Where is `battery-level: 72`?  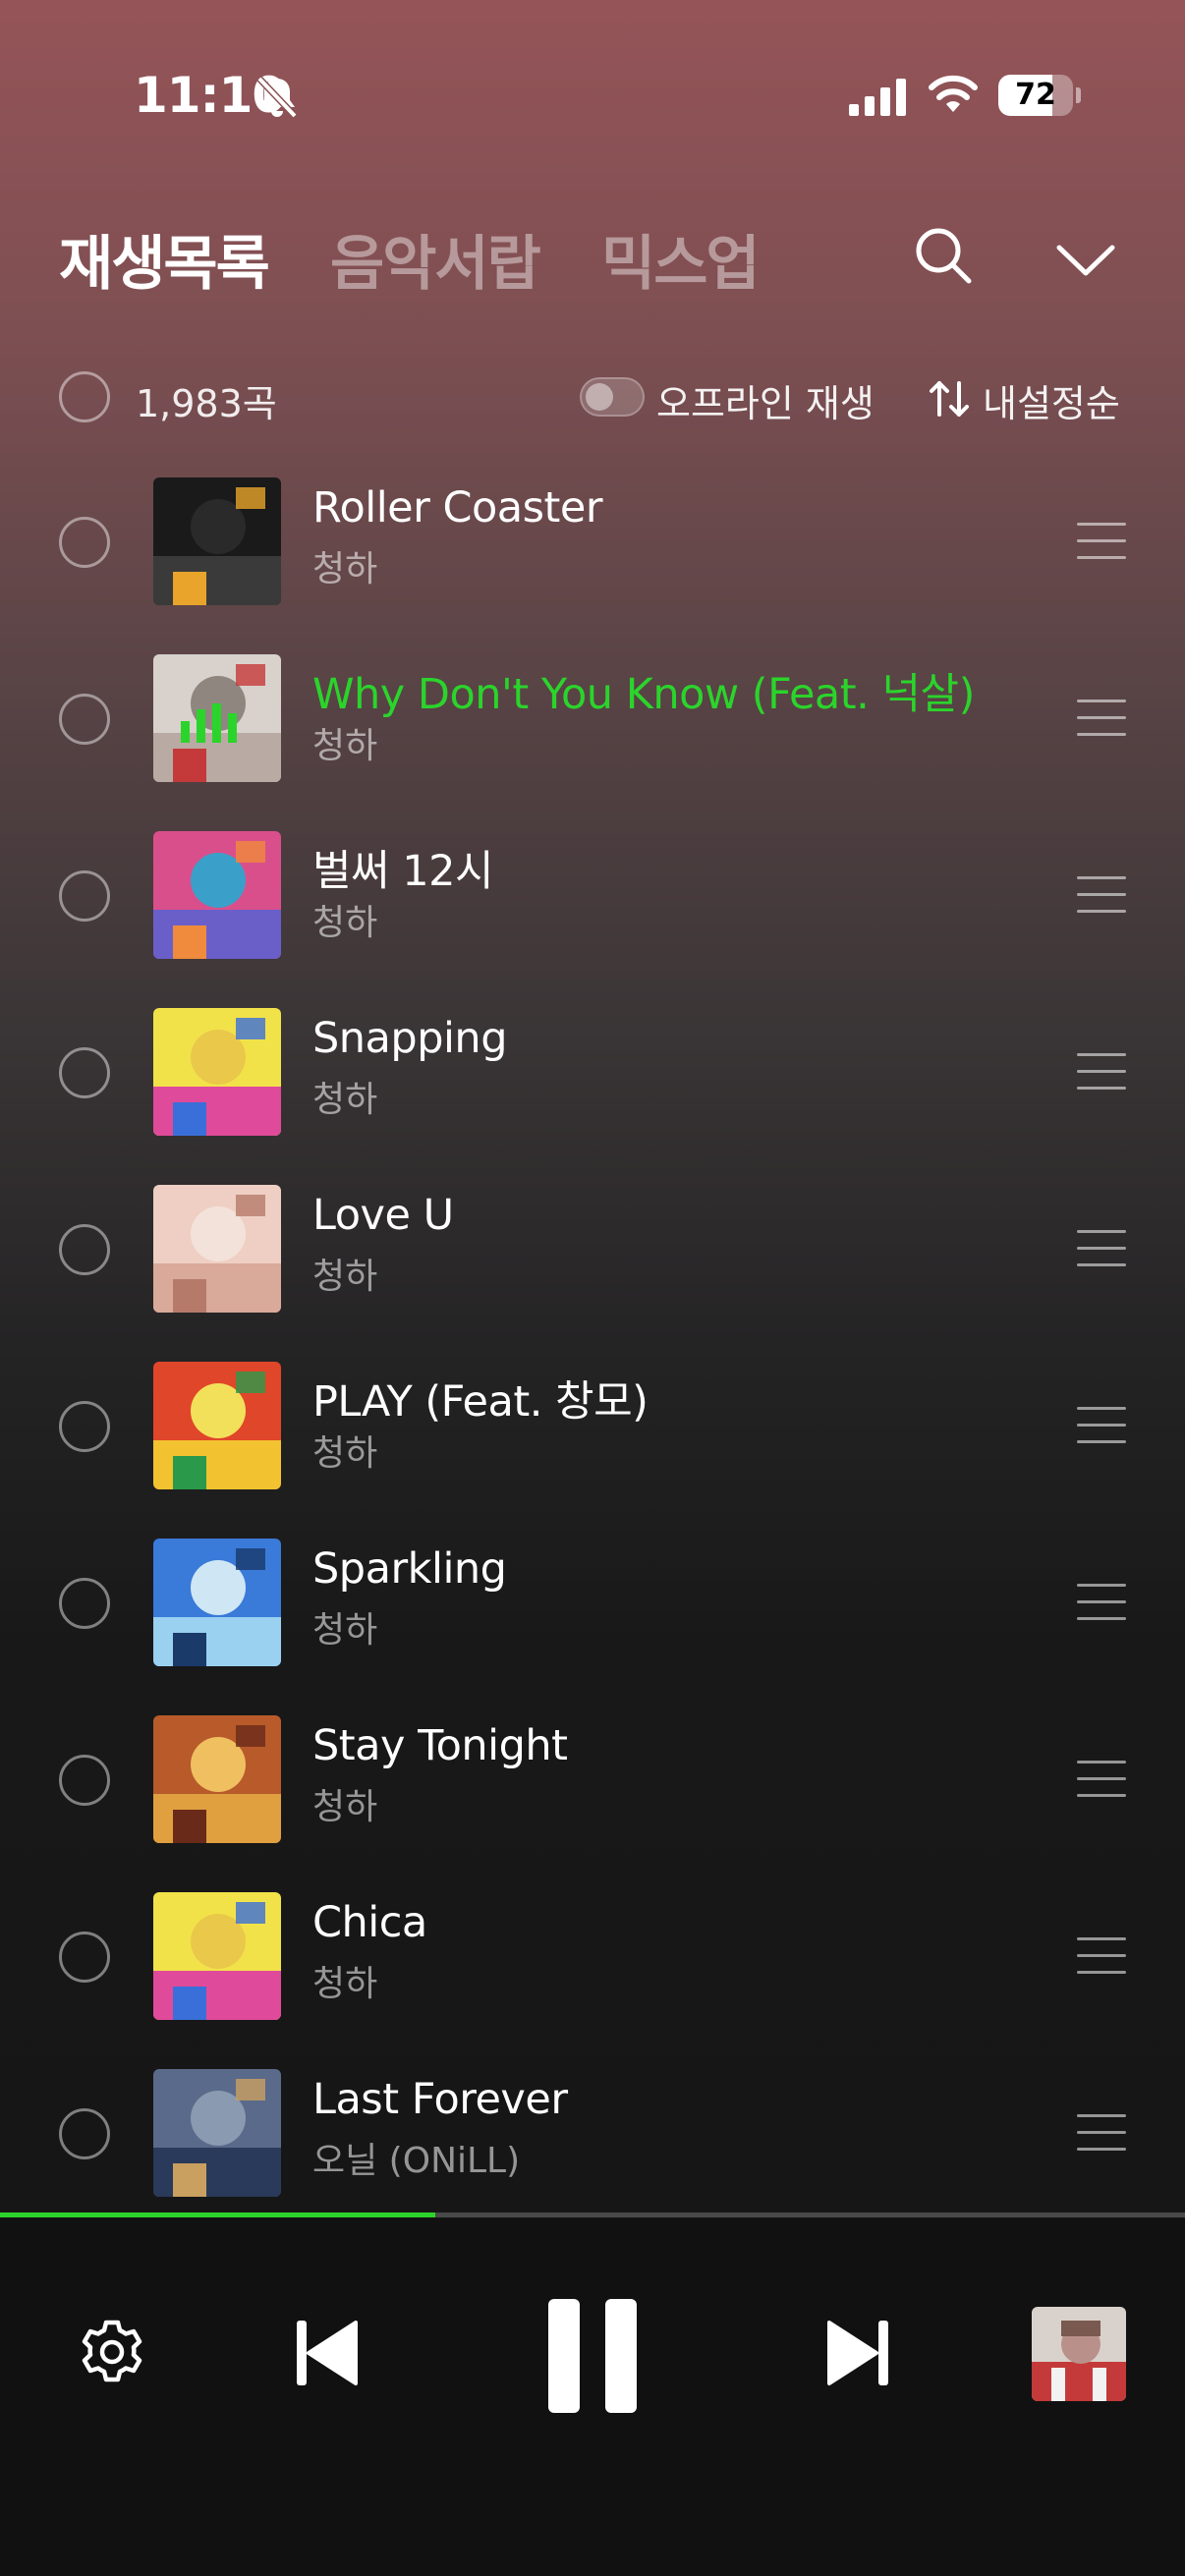 battery-level: 72 is located at coordinates (1035, 95).